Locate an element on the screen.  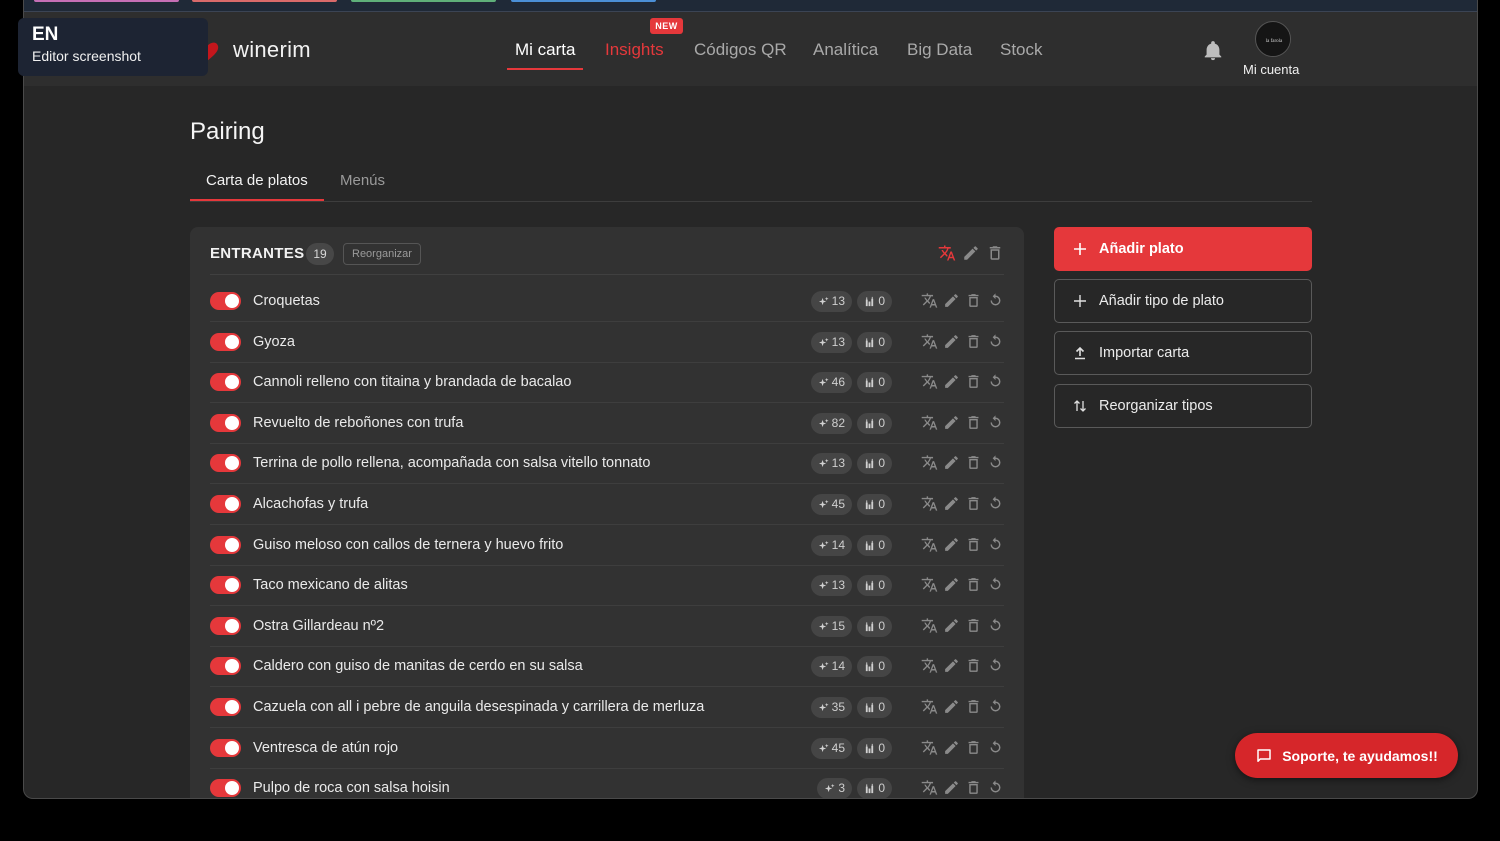
section-reorder-button: Reorganizar is located at coordinates (382, 254).